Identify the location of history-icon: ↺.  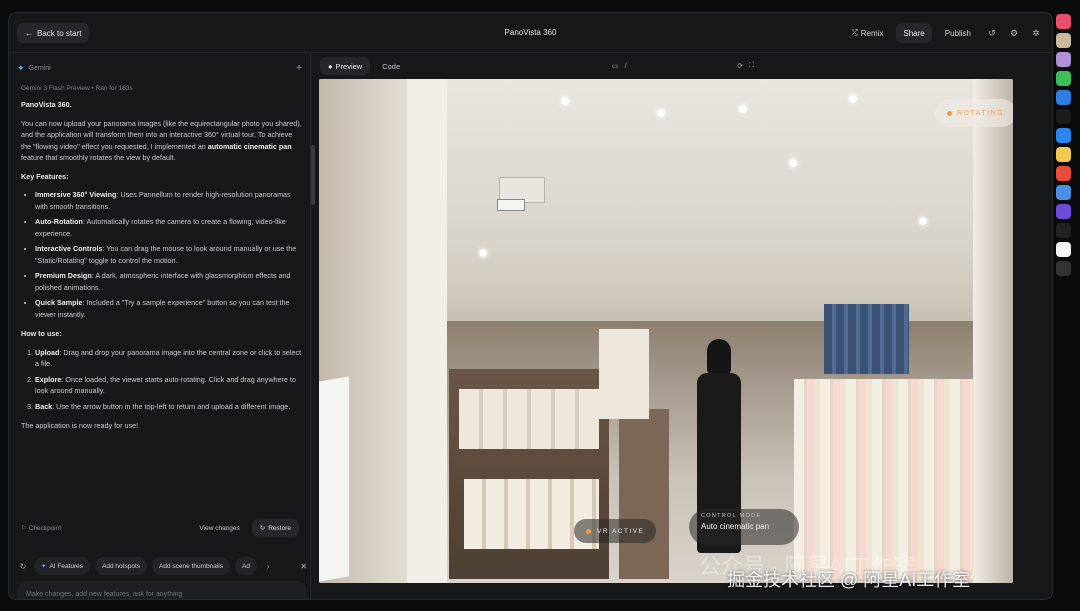
(992, 33).